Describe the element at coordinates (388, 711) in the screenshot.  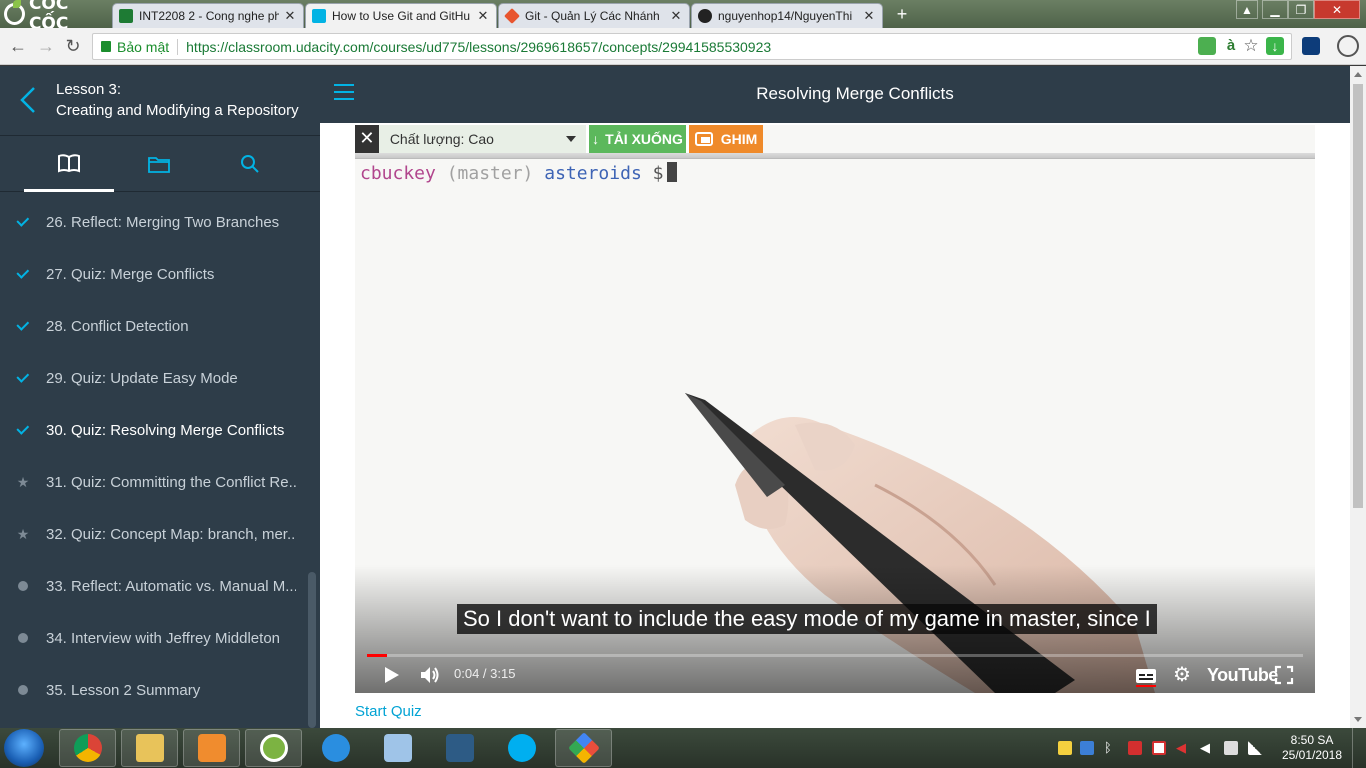
I see `start-quiz-link: Start Quiz` at that location.